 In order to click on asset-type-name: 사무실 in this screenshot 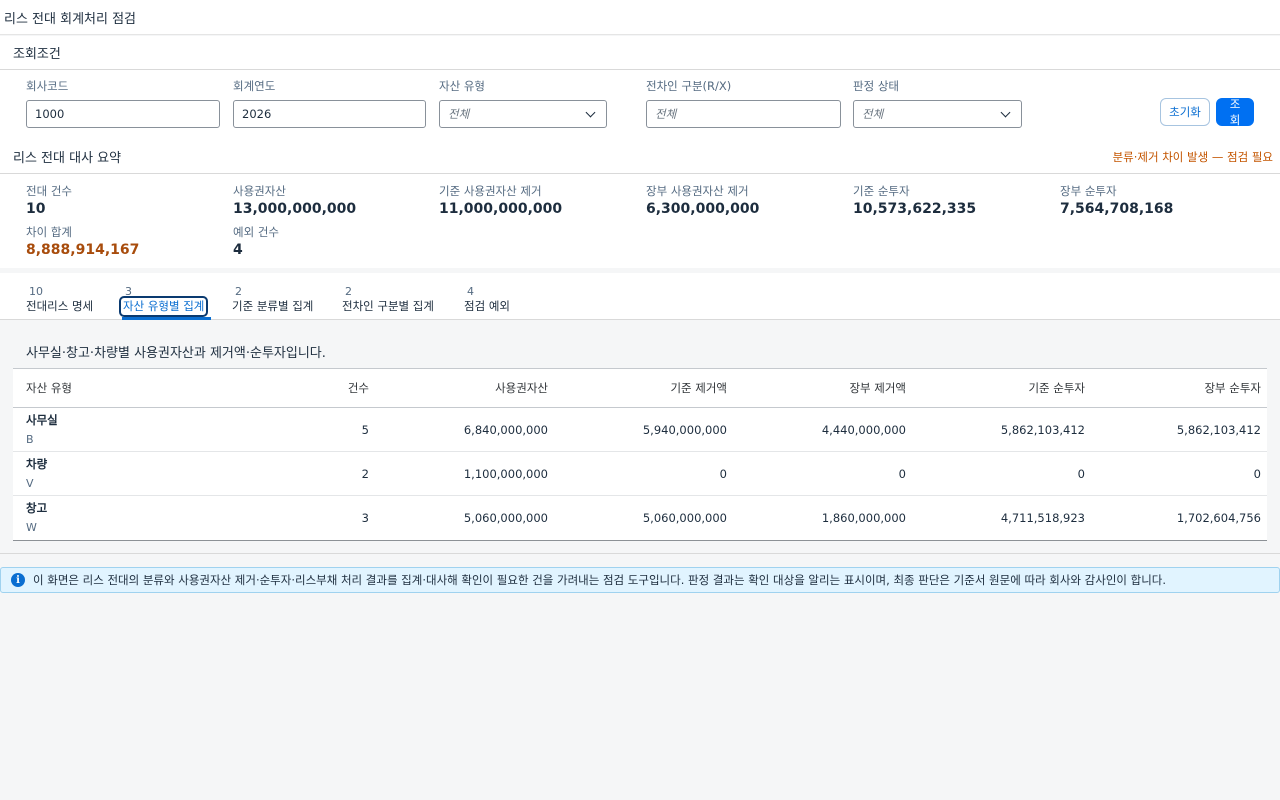, I will do `click(42, 419)`.